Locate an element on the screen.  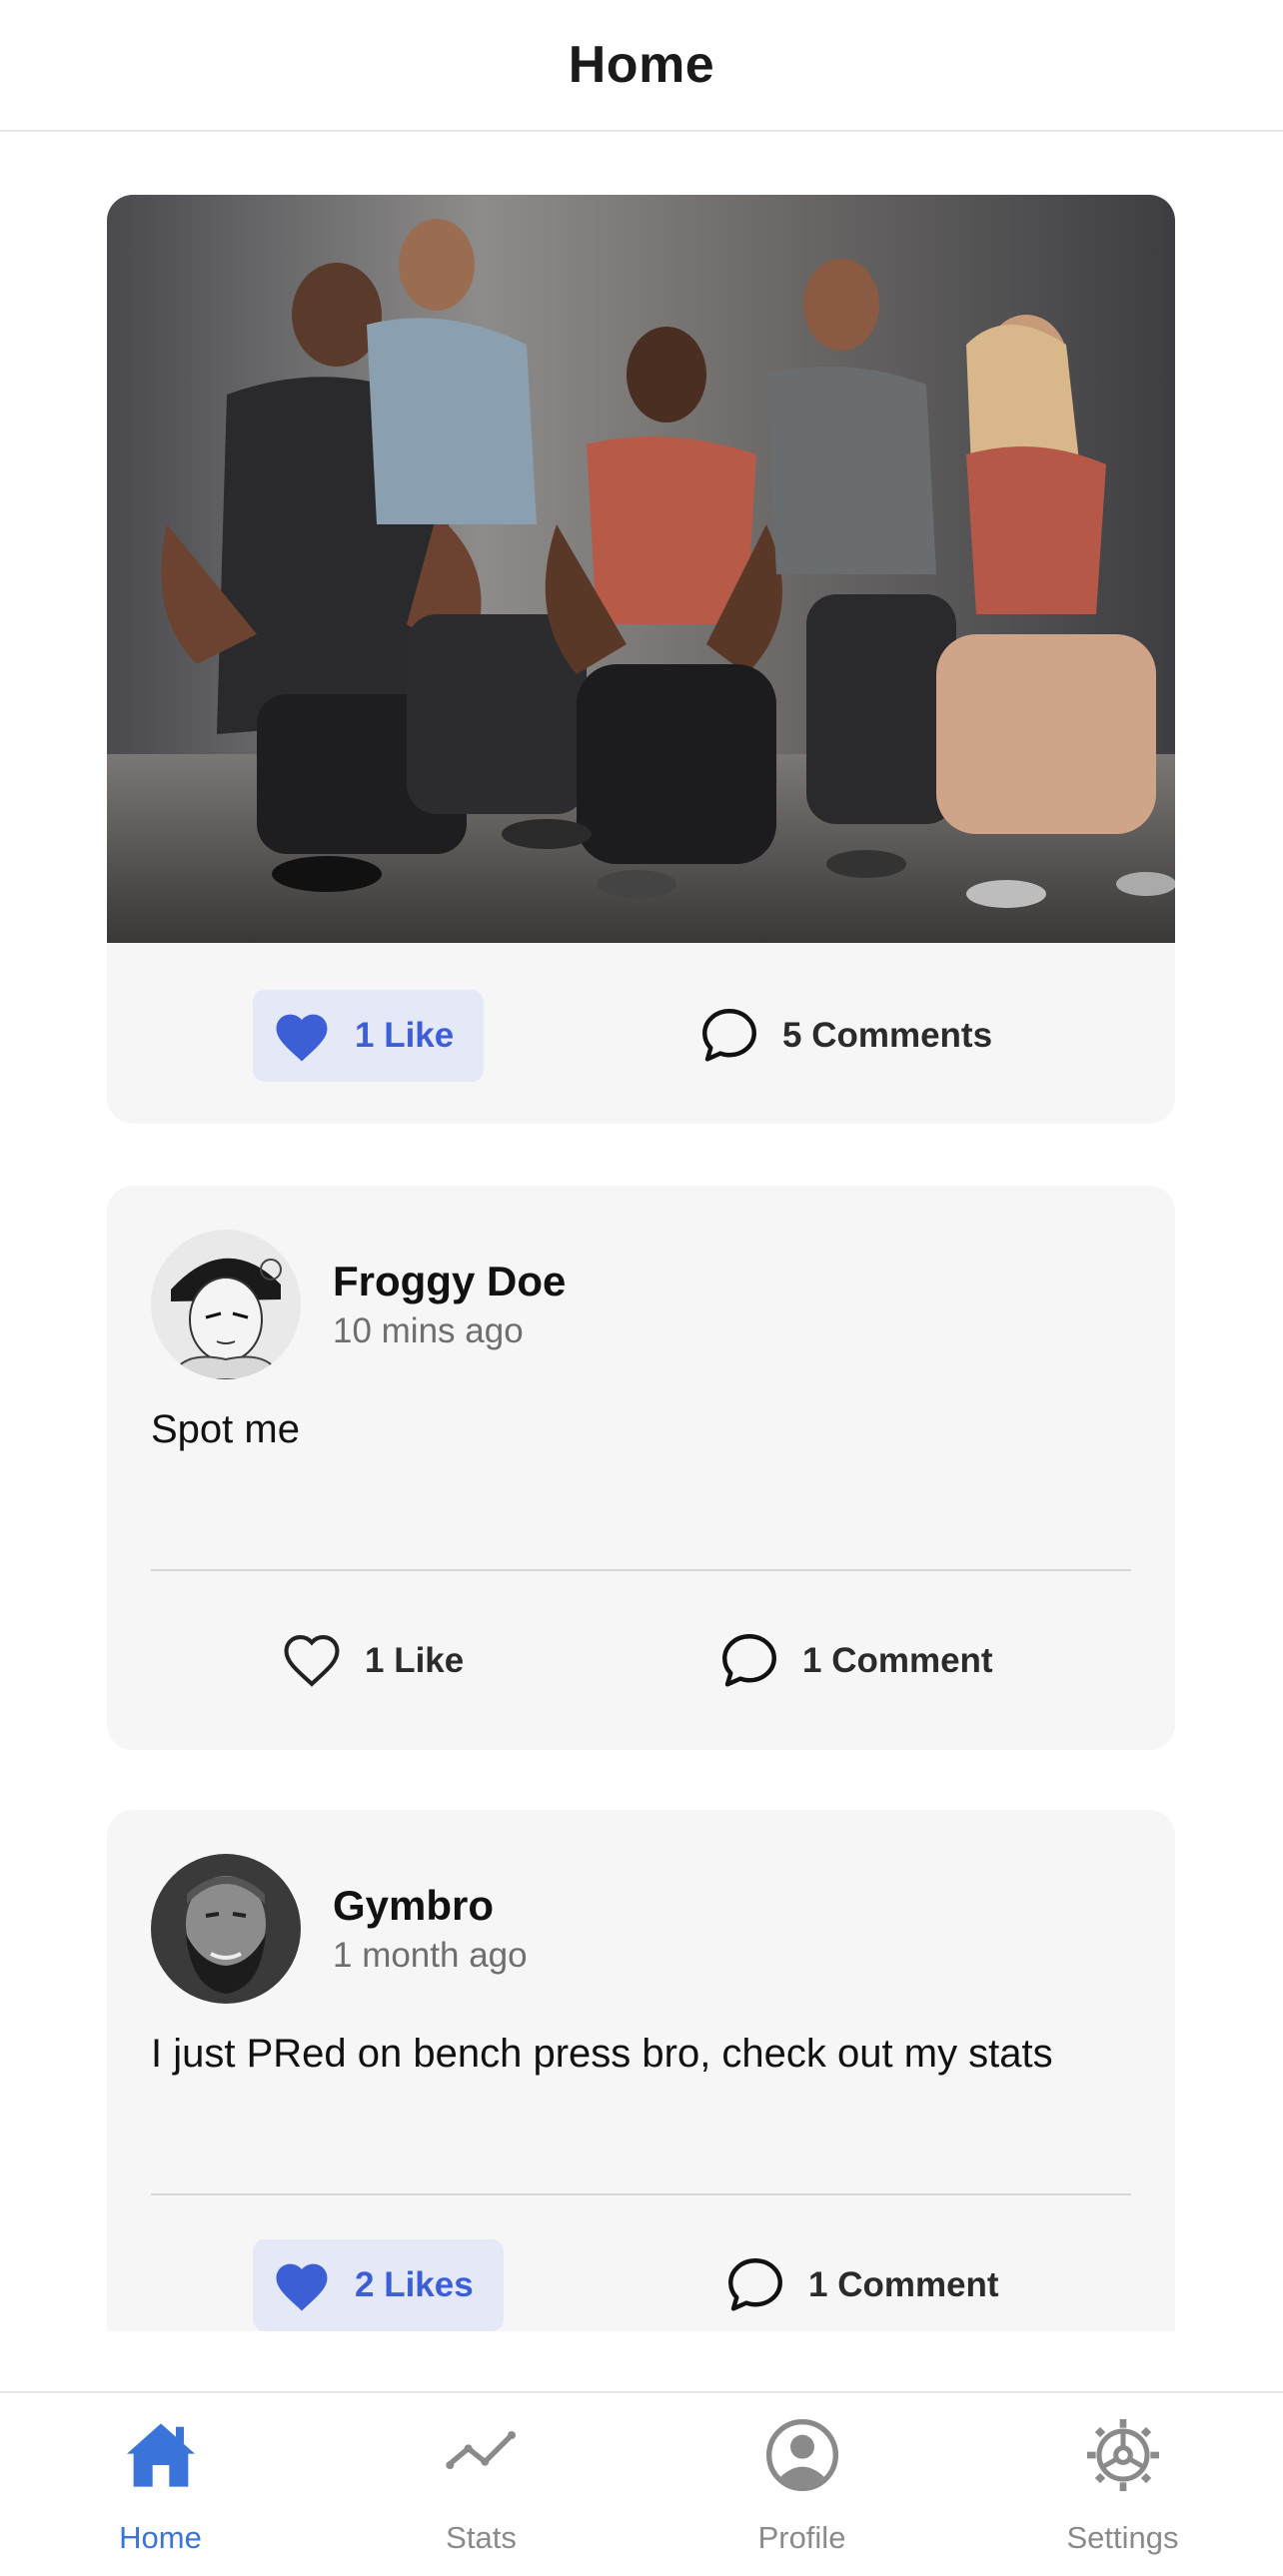
nav-header: Home is located at coordinates (641, 66).